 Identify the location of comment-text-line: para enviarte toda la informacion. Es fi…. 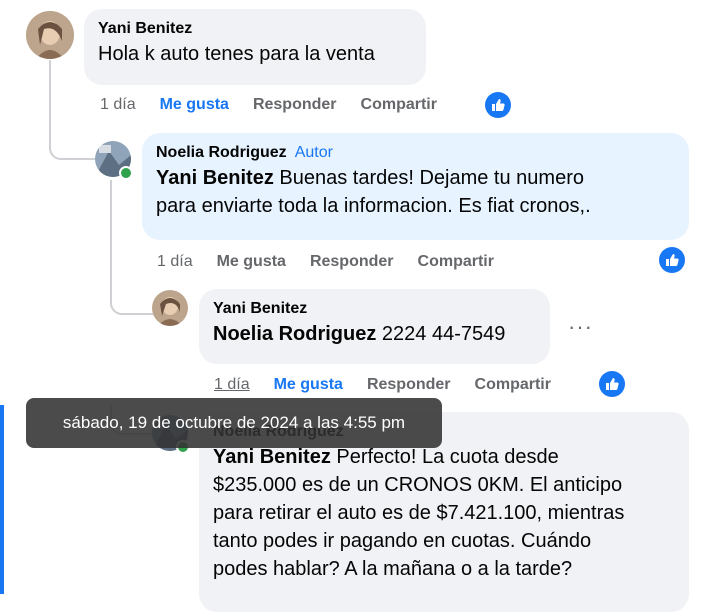
(373, 206).